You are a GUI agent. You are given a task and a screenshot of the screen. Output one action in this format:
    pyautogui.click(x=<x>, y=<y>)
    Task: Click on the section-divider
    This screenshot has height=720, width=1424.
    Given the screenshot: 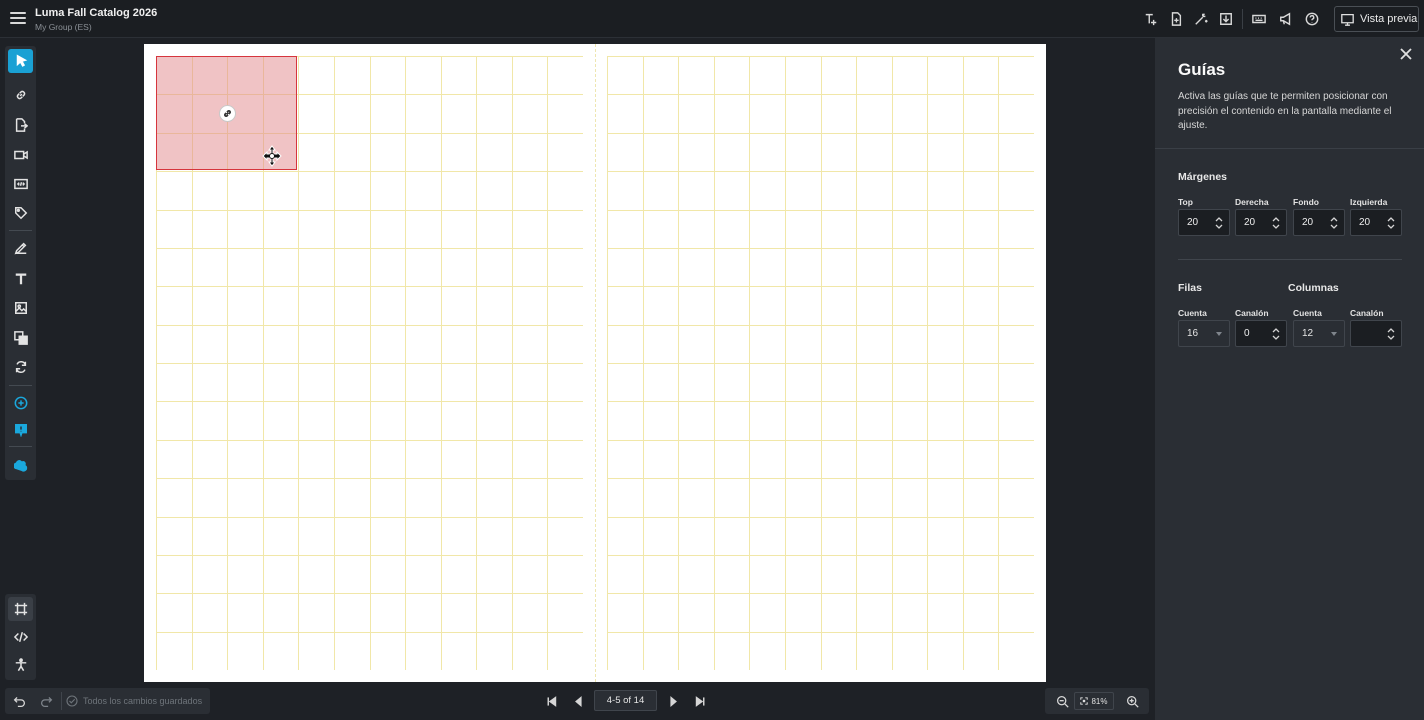 What is the action you would take?
    pyautogui.click(x=1290, y=259)
    